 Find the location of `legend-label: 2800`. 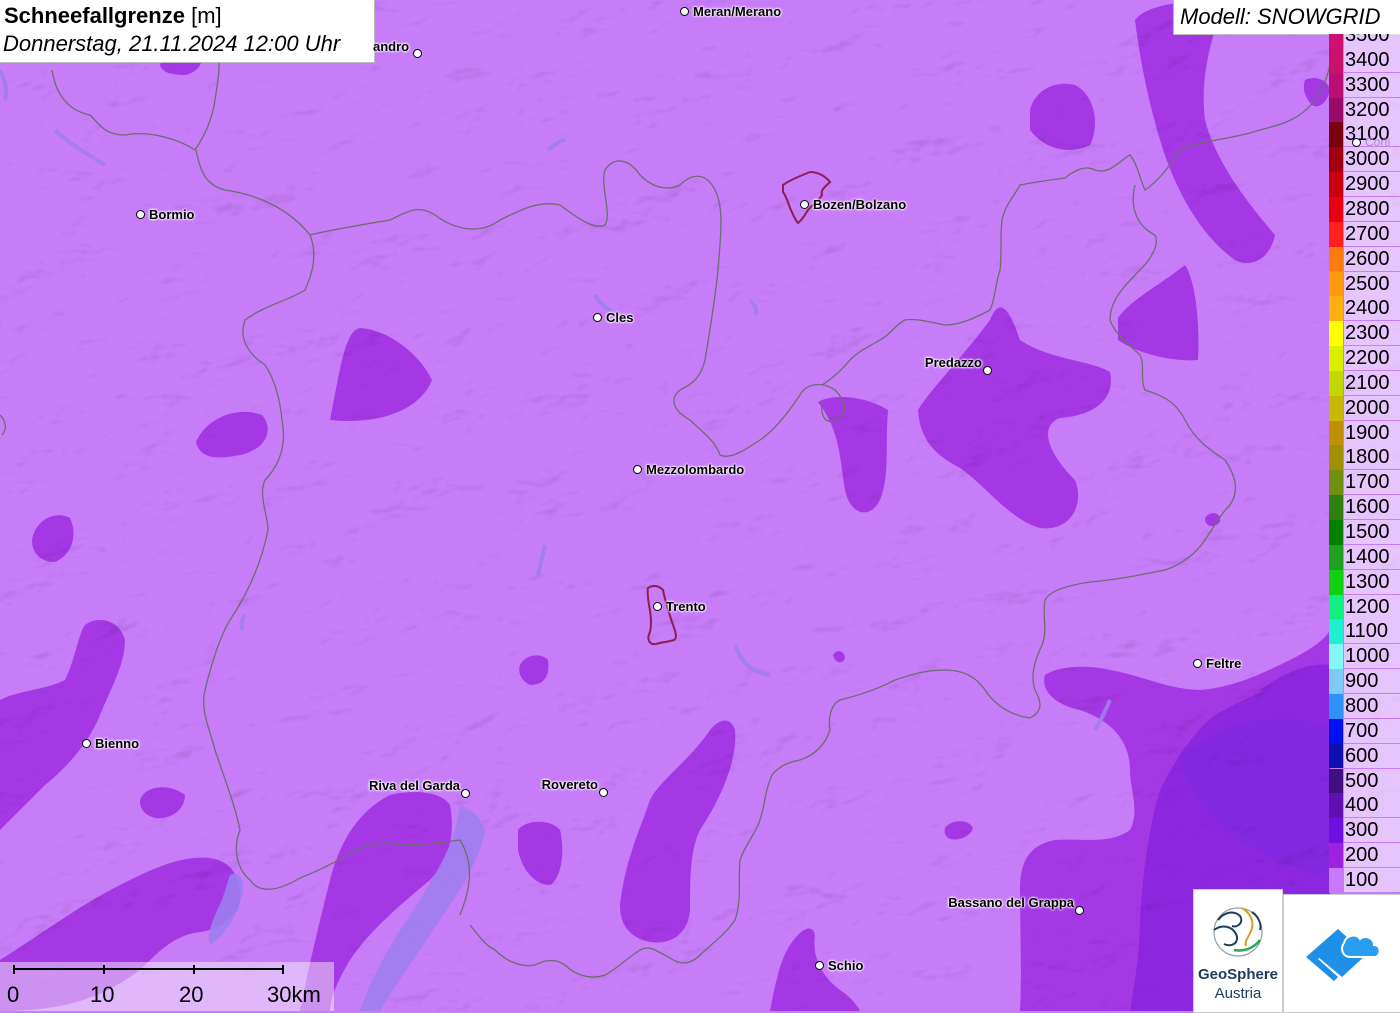

legend-label: 2800 is located at coordinates (1372, 208).